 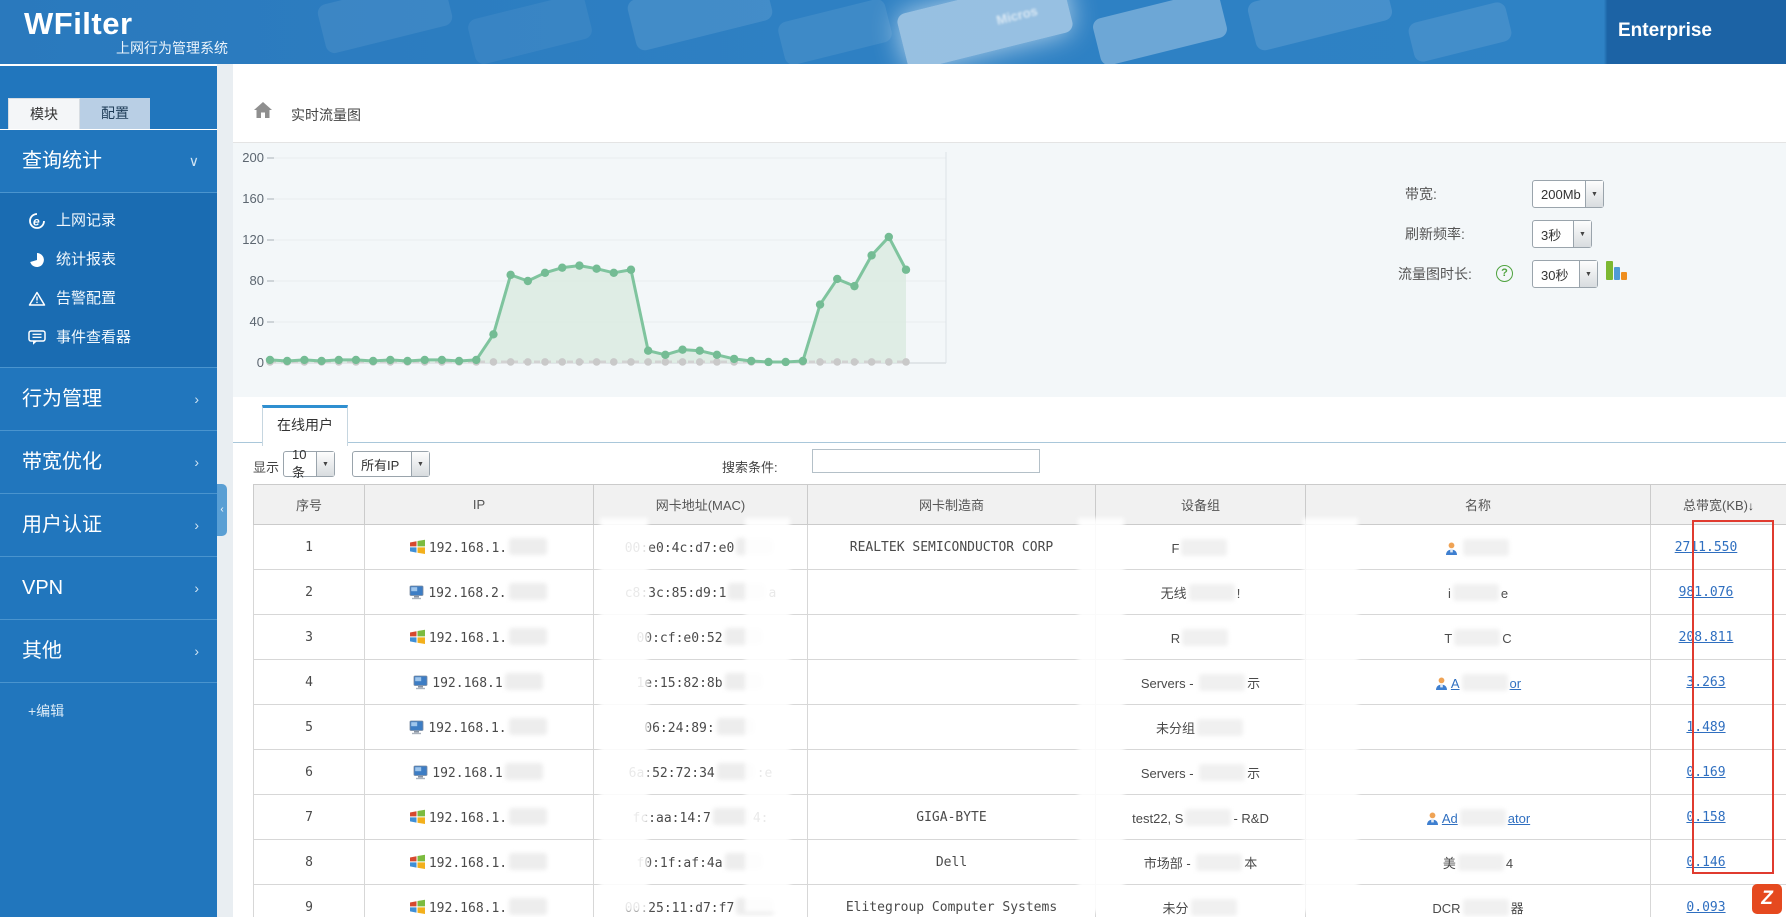 What do you see at coordinates (1706, 637) in the screenshot?
I see `bandwidth-link: 208.811` at bounding box center [1706, 637].